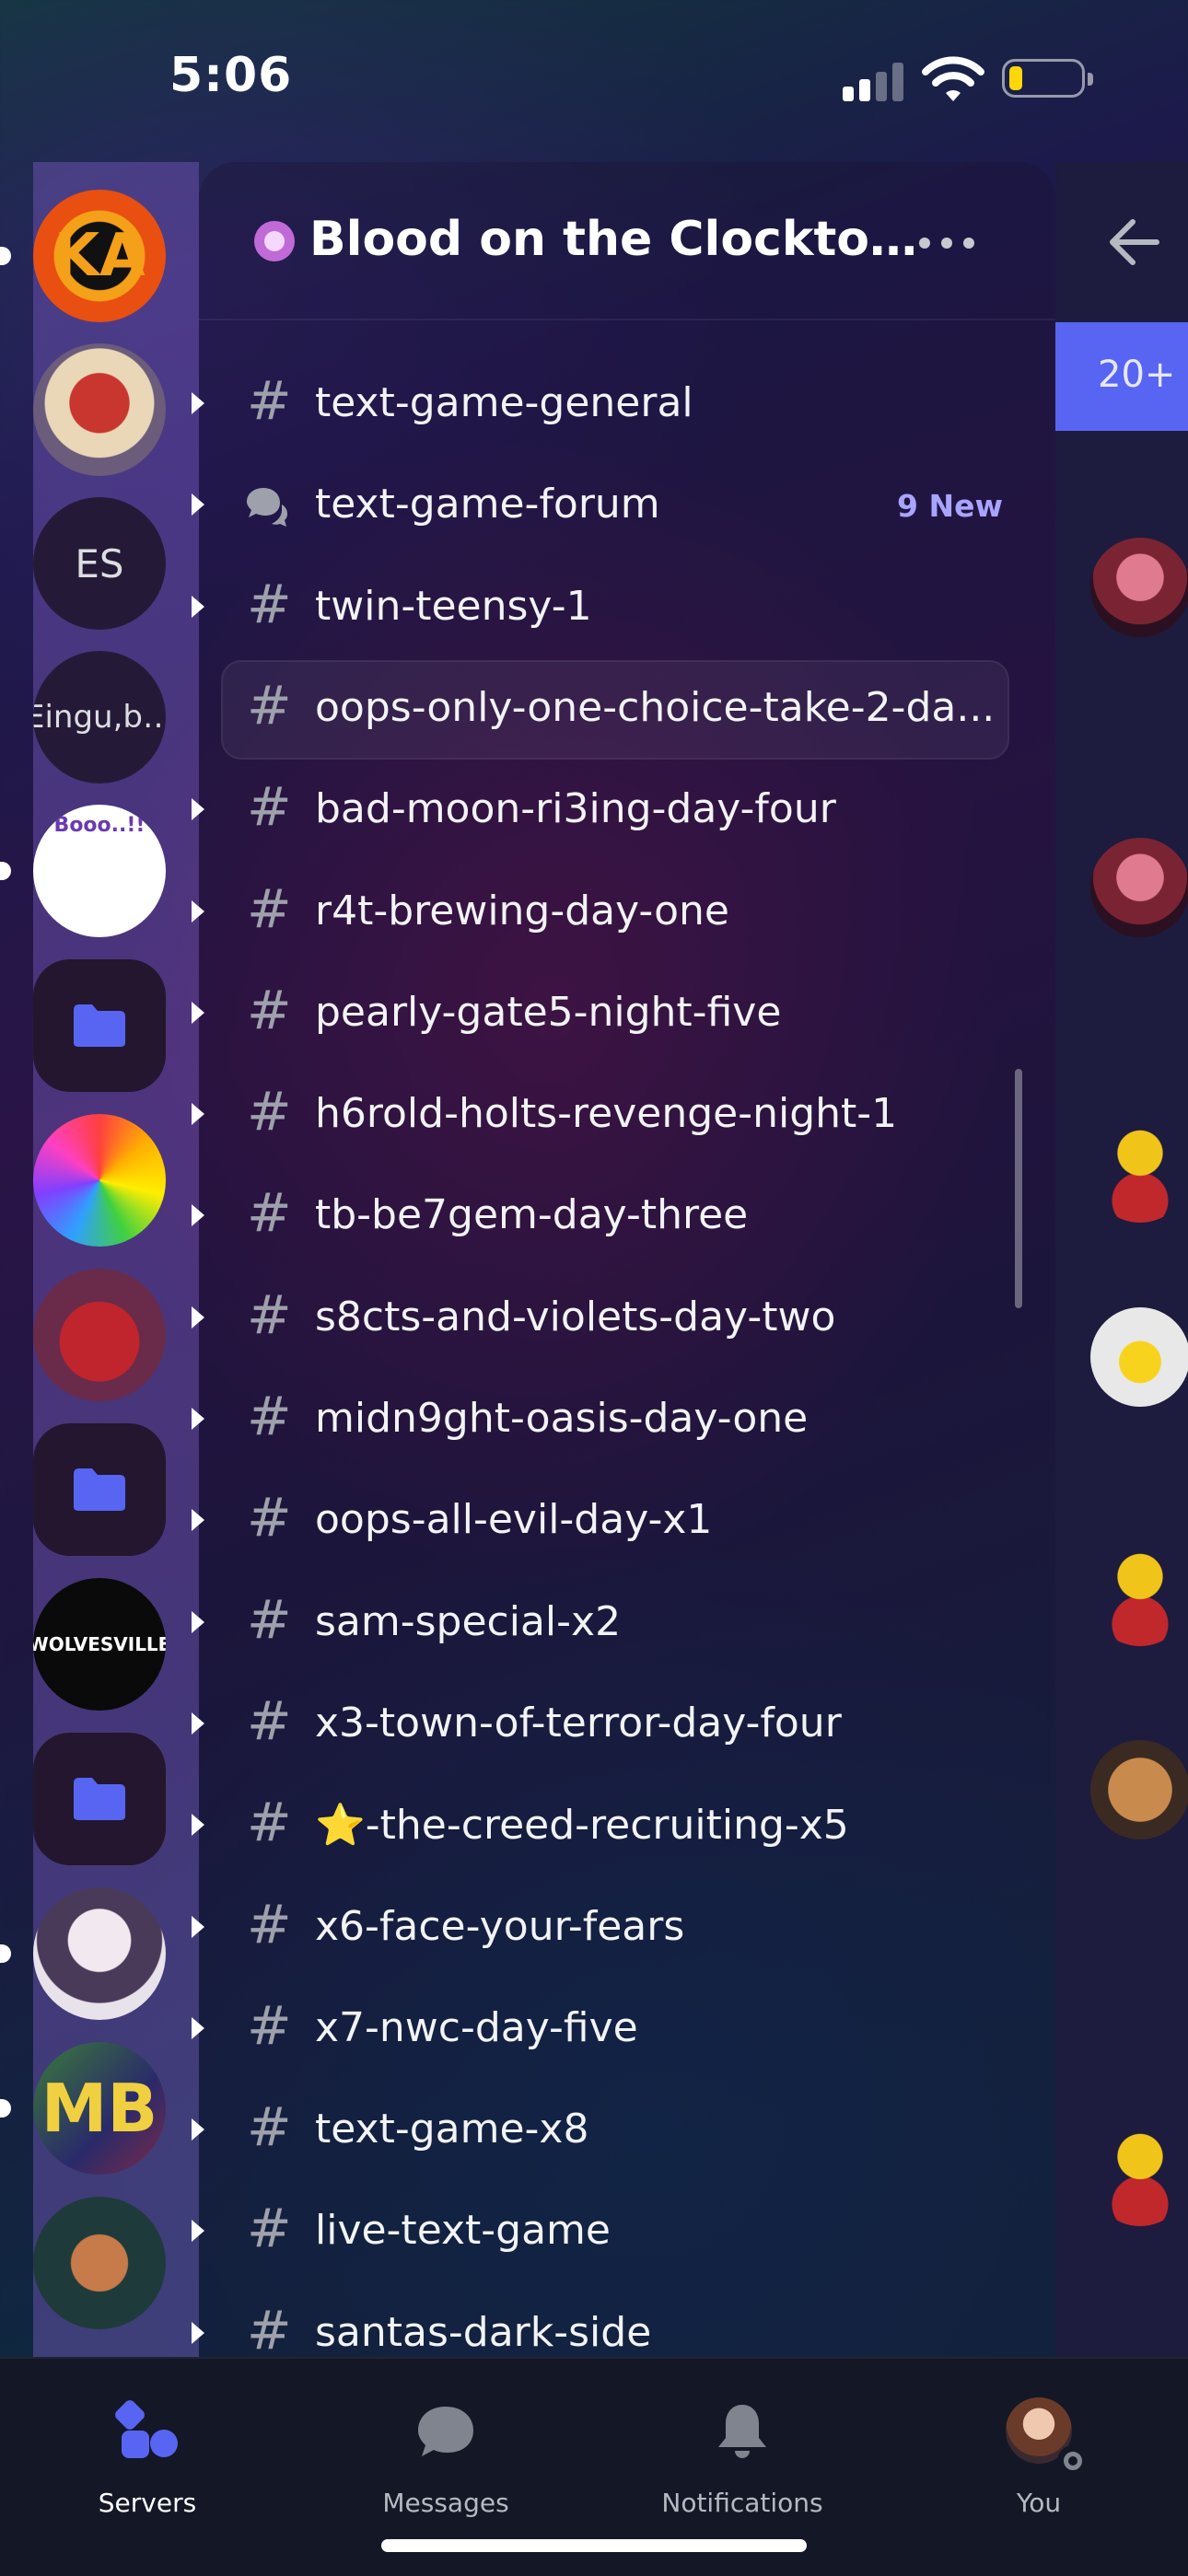 This screenshot has width=1188, height=2576. Describe the element at coordinates (623, 608) in the screenshot. I see `channel-item: # twin-teensy-1` at that location.